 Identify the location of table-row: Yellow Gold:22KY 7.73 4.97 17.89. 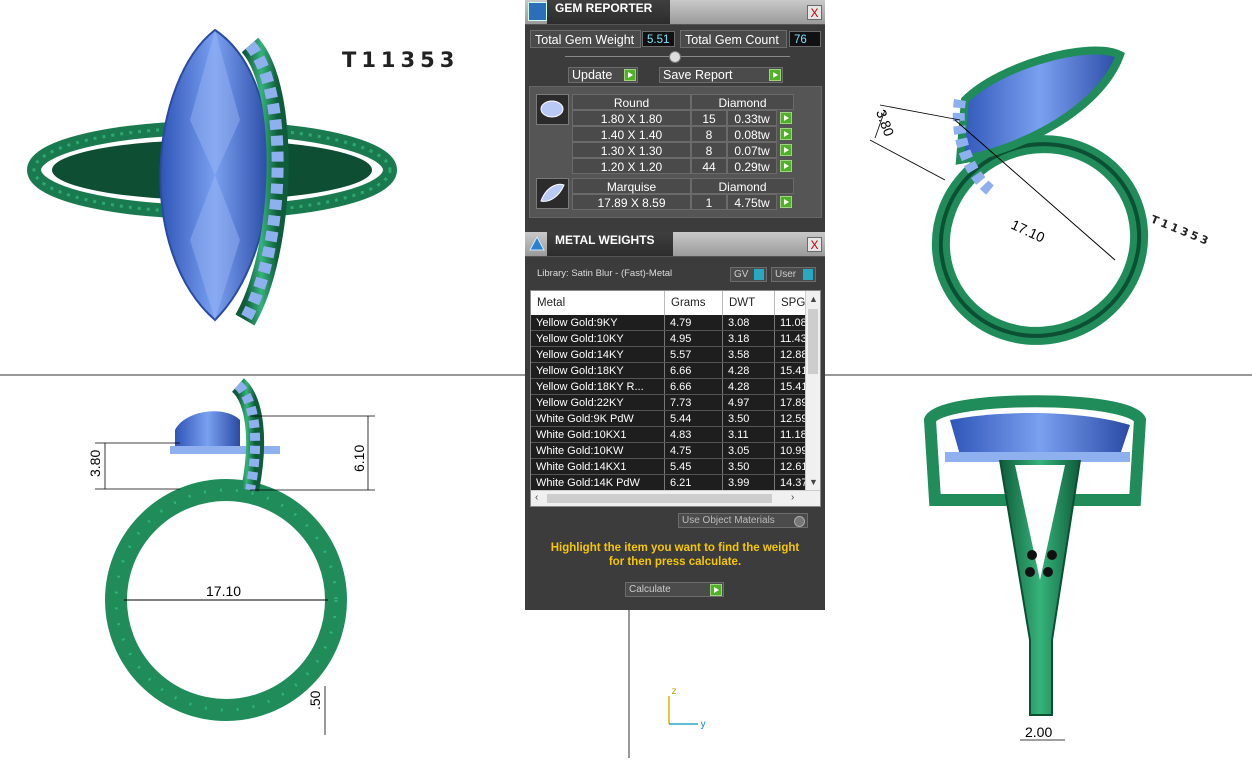
(675, 402).